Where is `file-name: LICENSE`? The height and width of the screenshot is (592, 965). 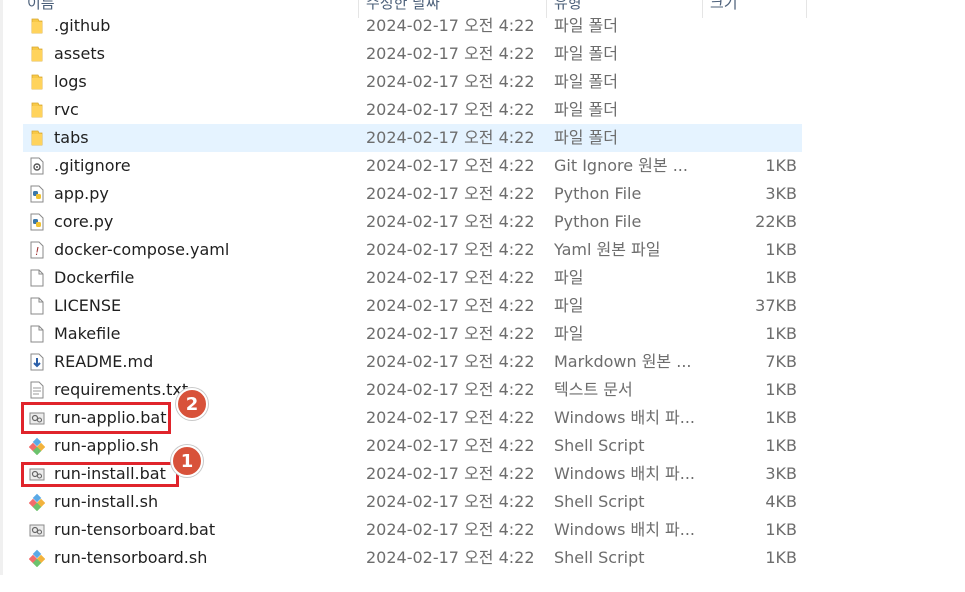
file-name: LICENSE is located at coordinates (88, 305).